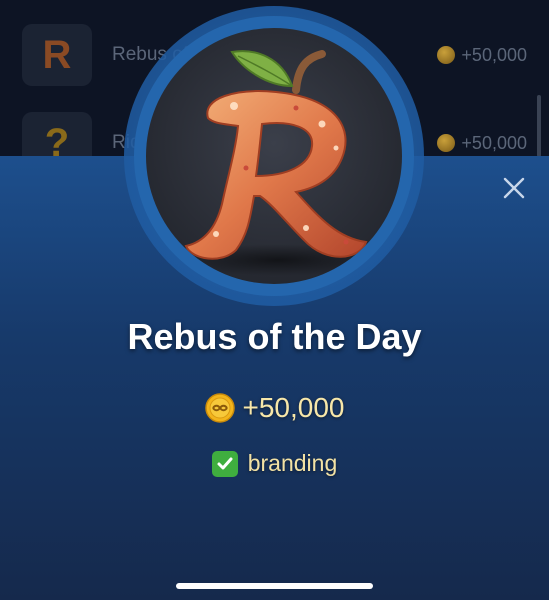 The width and height of the screenshot is (549, 600). I want to click on home-indicator, so click(274, 586).